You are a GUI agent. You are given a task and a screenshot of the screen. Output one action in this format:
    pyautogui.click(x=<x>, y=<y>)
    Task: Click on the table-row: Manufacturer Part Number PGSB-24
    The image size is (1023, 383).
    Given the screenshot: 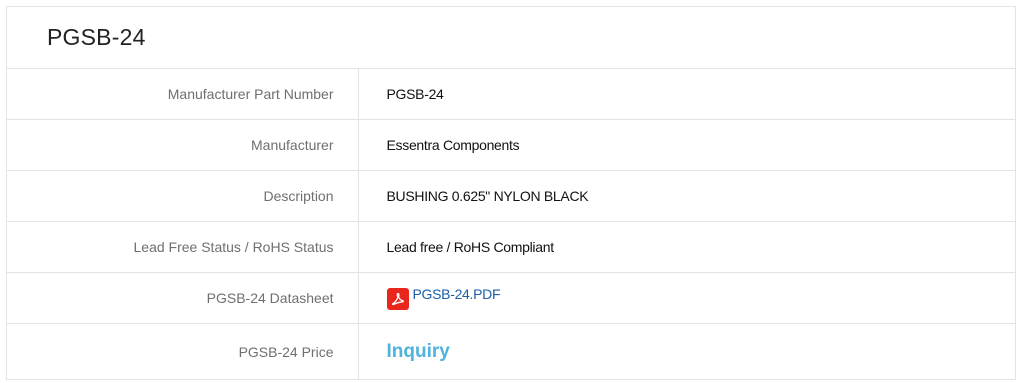 What is the action you would take?
    pyautogui.click(x=511, y=94)
    